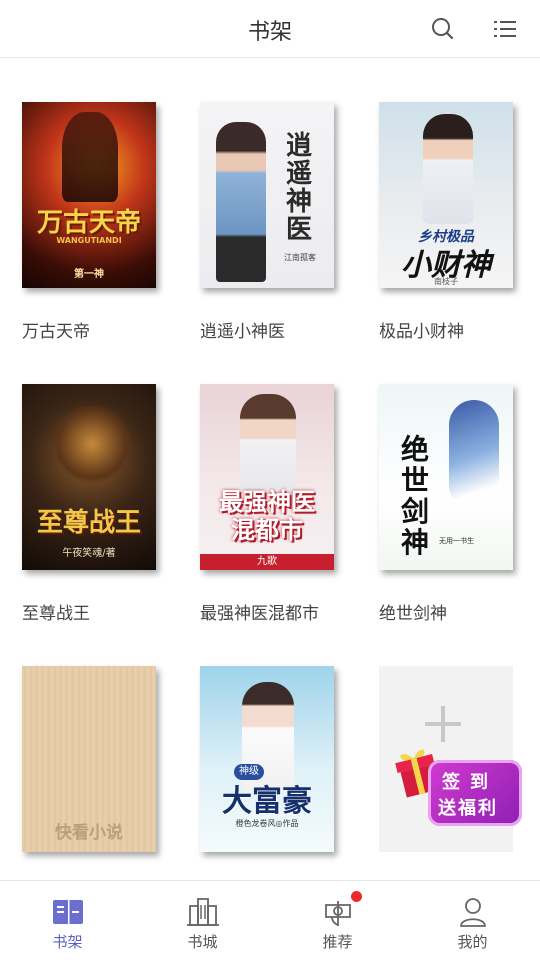  I want to click on search-icon, so click(443, 29).